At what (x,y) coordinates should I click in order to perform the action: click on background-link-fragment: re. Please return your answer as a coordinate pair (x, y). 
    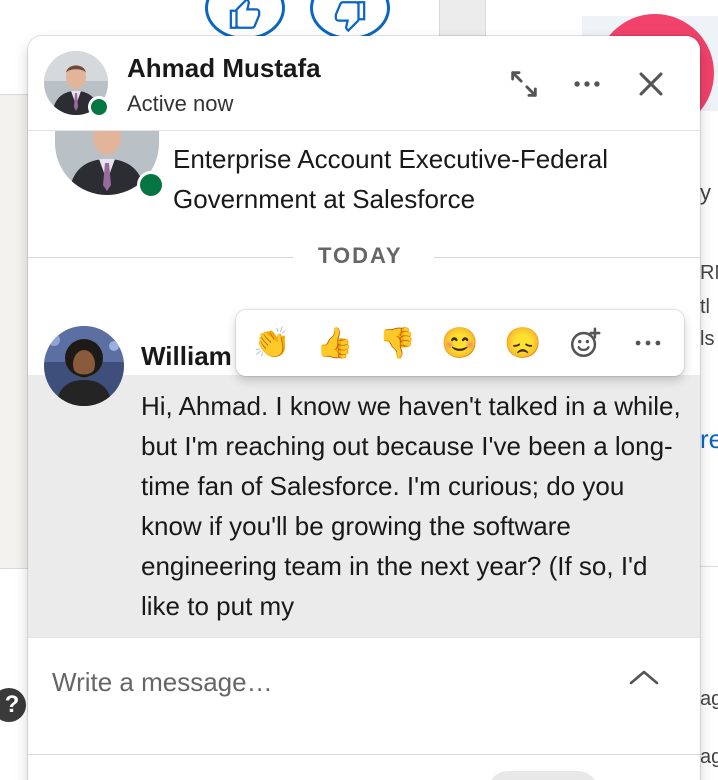
    Looking at the image, I should click on (709, 439).